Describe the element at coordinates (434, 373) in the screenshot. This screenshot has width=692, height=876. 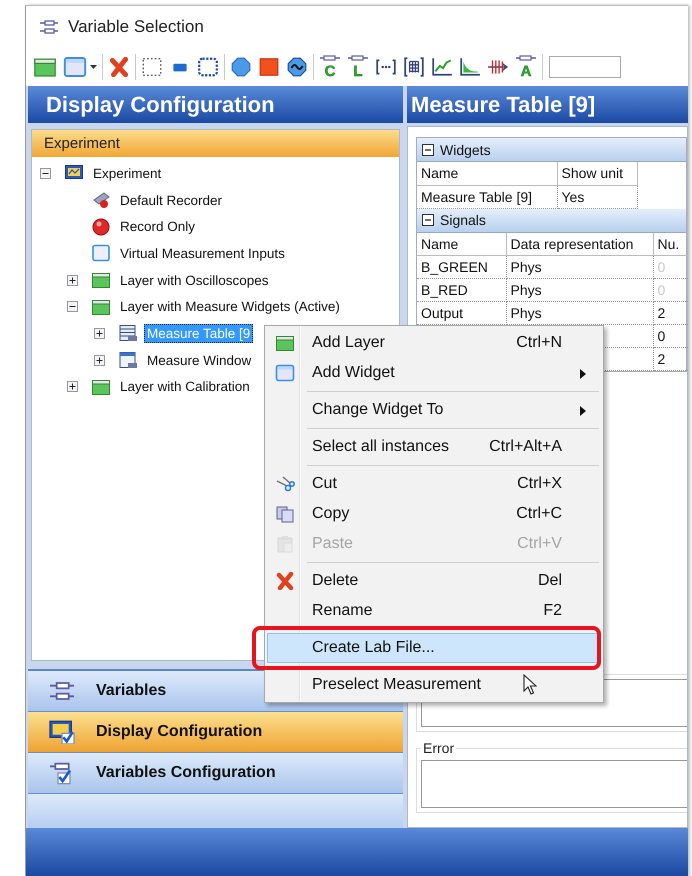
I see `menu-item: Add Widget` at that location.